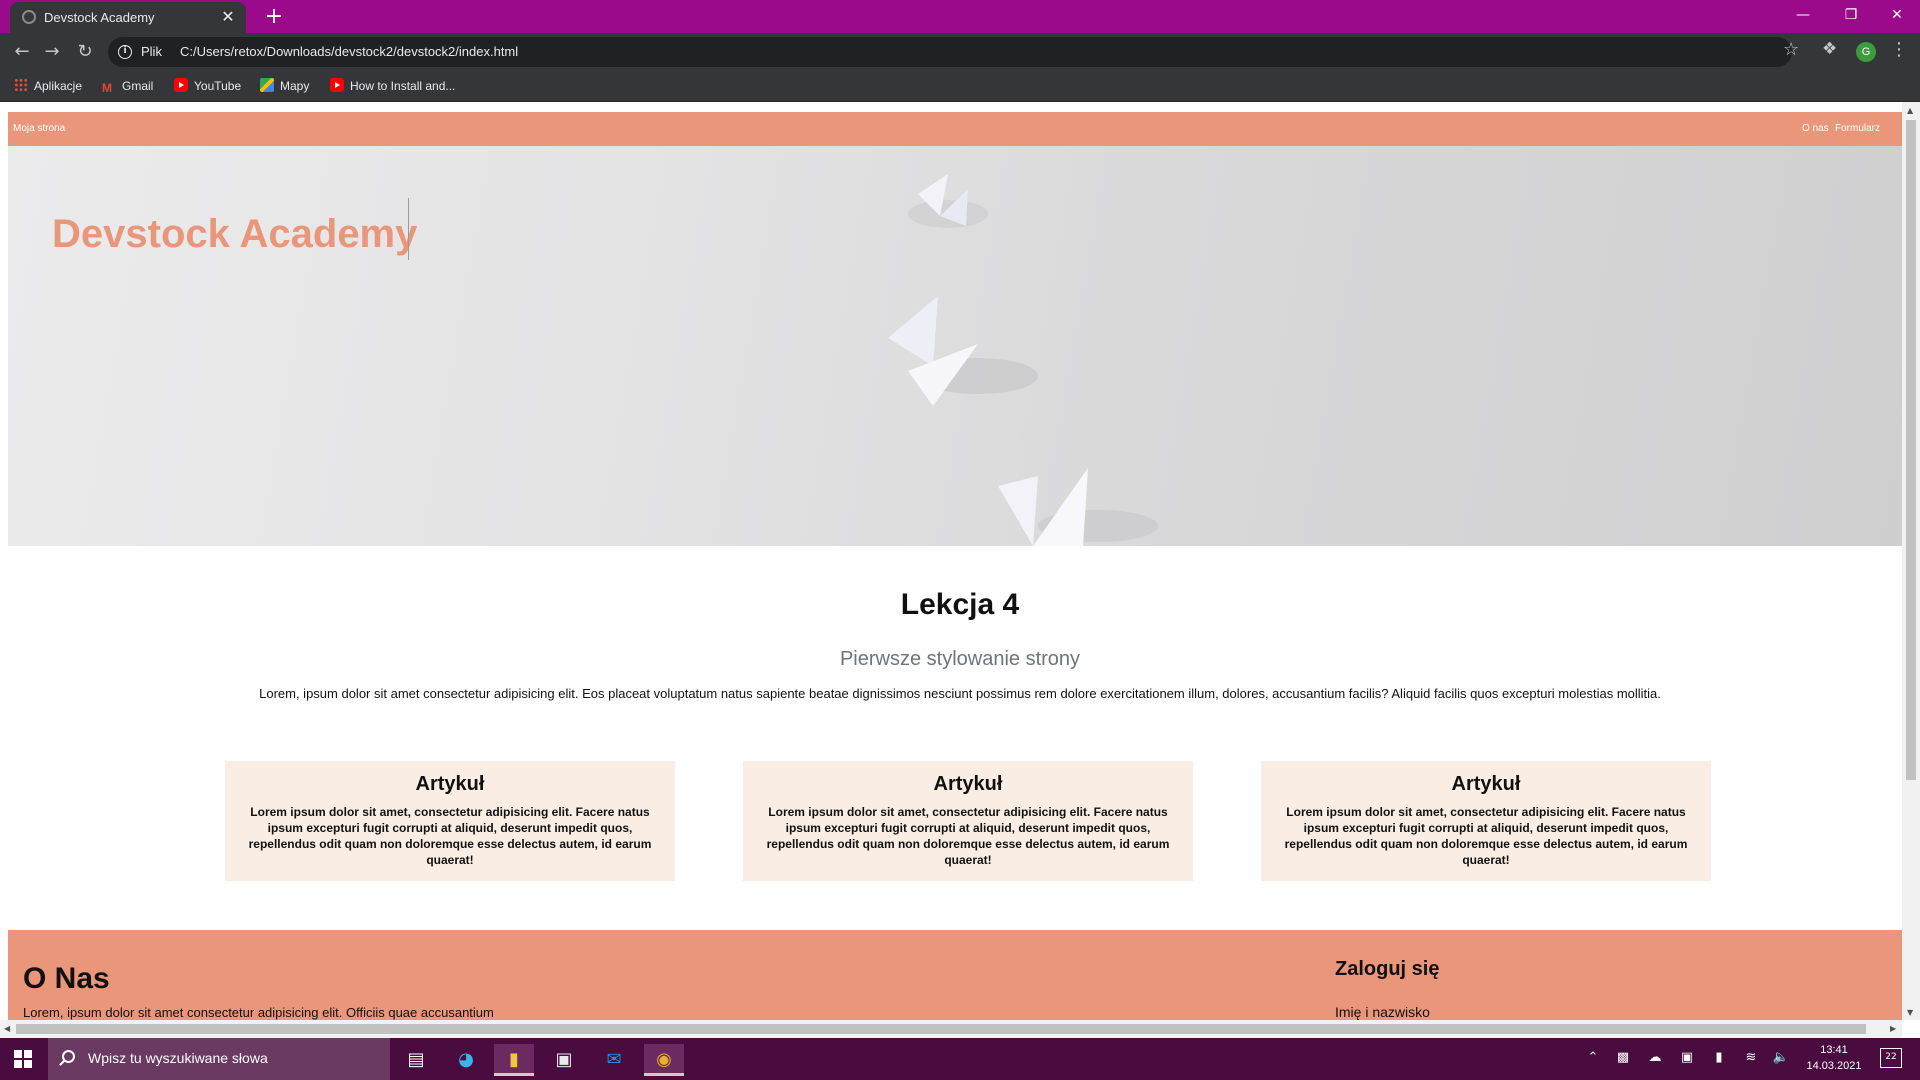 The width and height of the screenshot is (1920, 1080). Describe the element at coordinates (1719, 1057) in the screenshot. I see `battery-icon: ▮` at that location.